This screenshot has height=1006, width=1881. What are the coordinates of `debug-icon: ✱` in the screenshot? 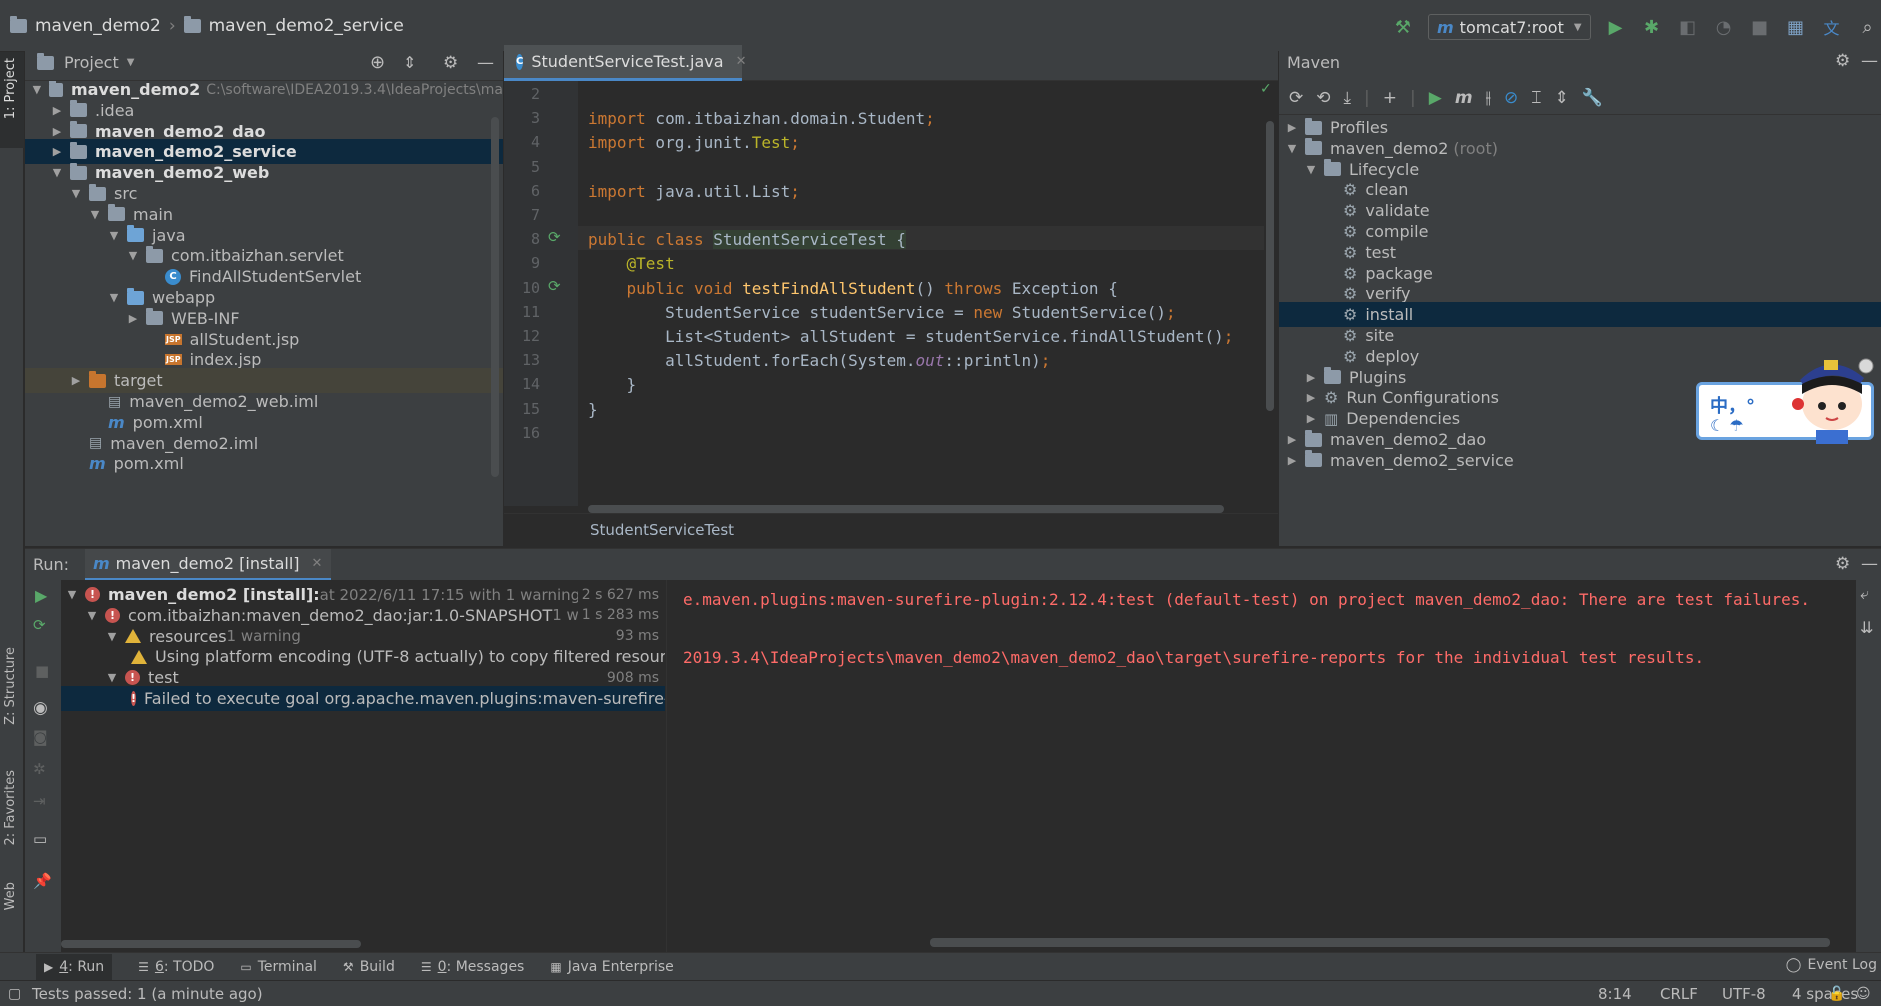 It's located at (1652, 27).